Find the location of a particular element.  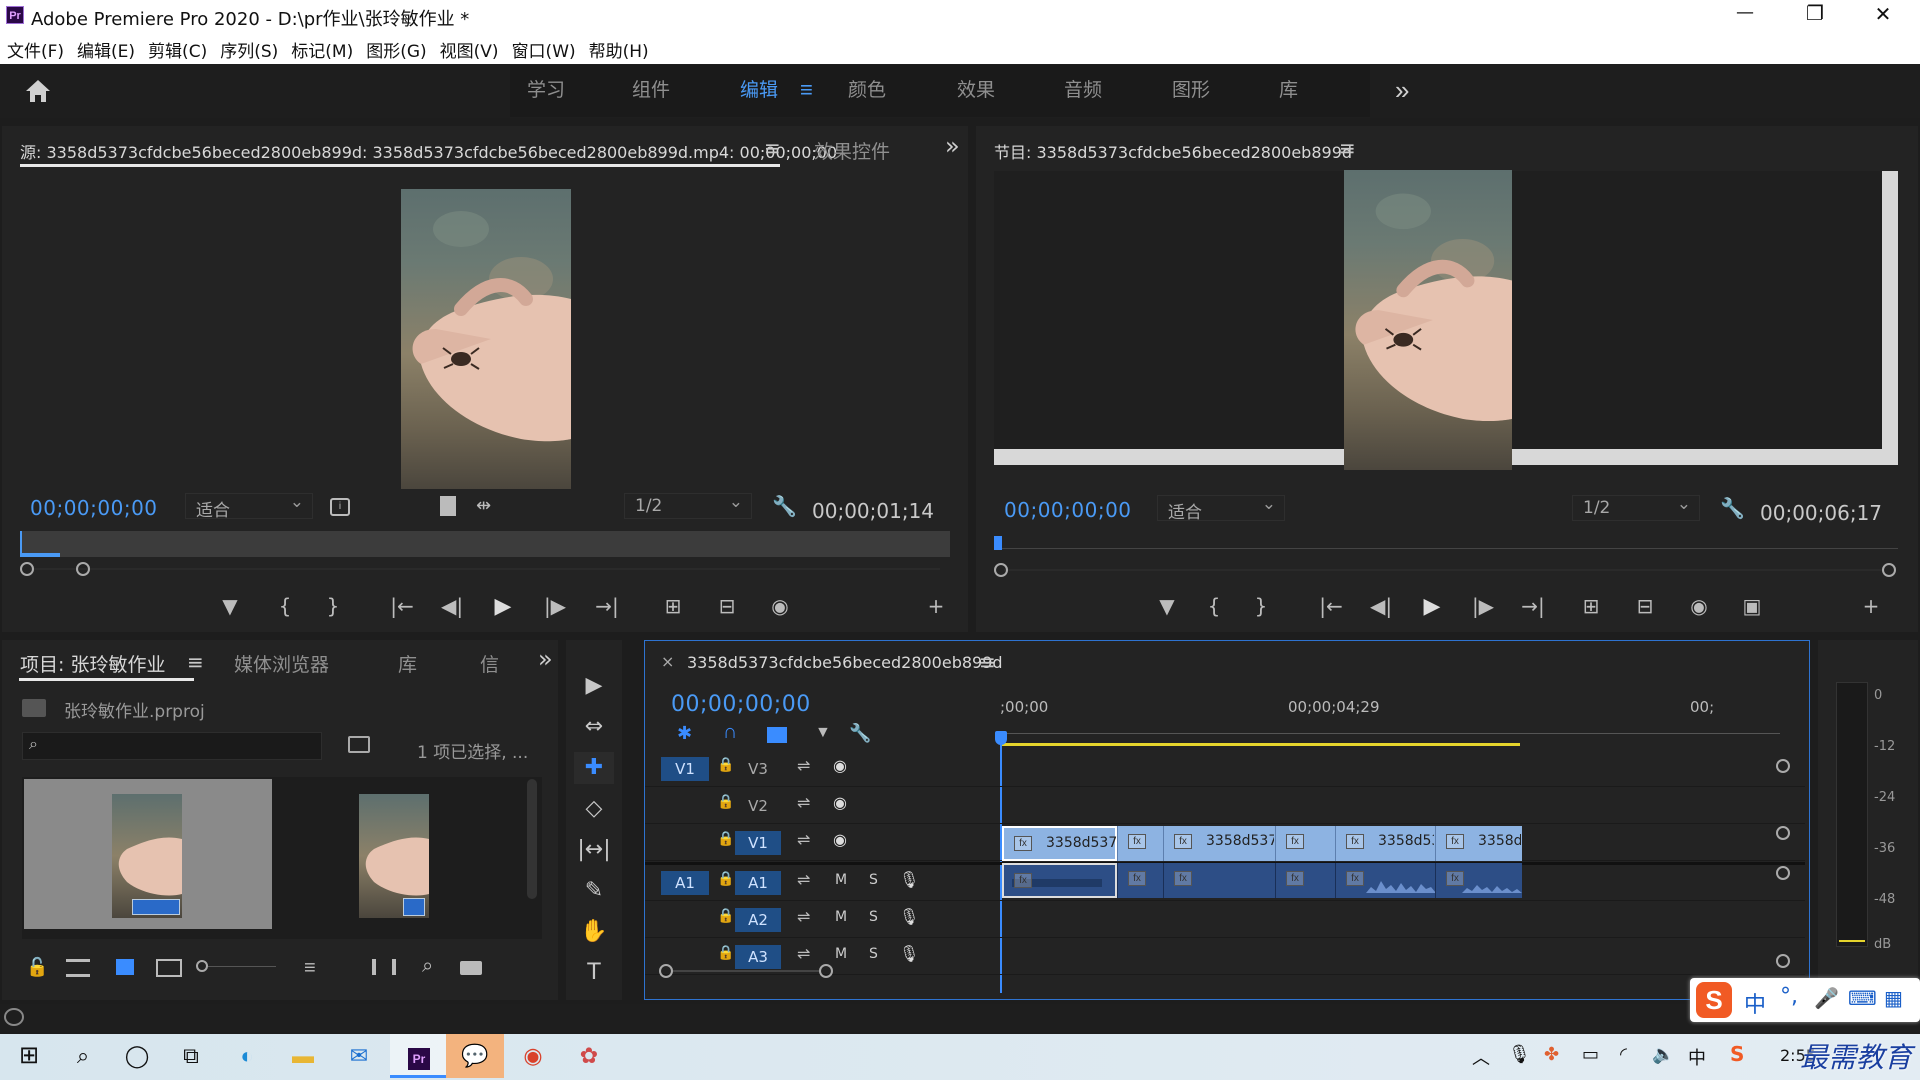

lock-icon: 🔓 is located at coordinates (37, 967).